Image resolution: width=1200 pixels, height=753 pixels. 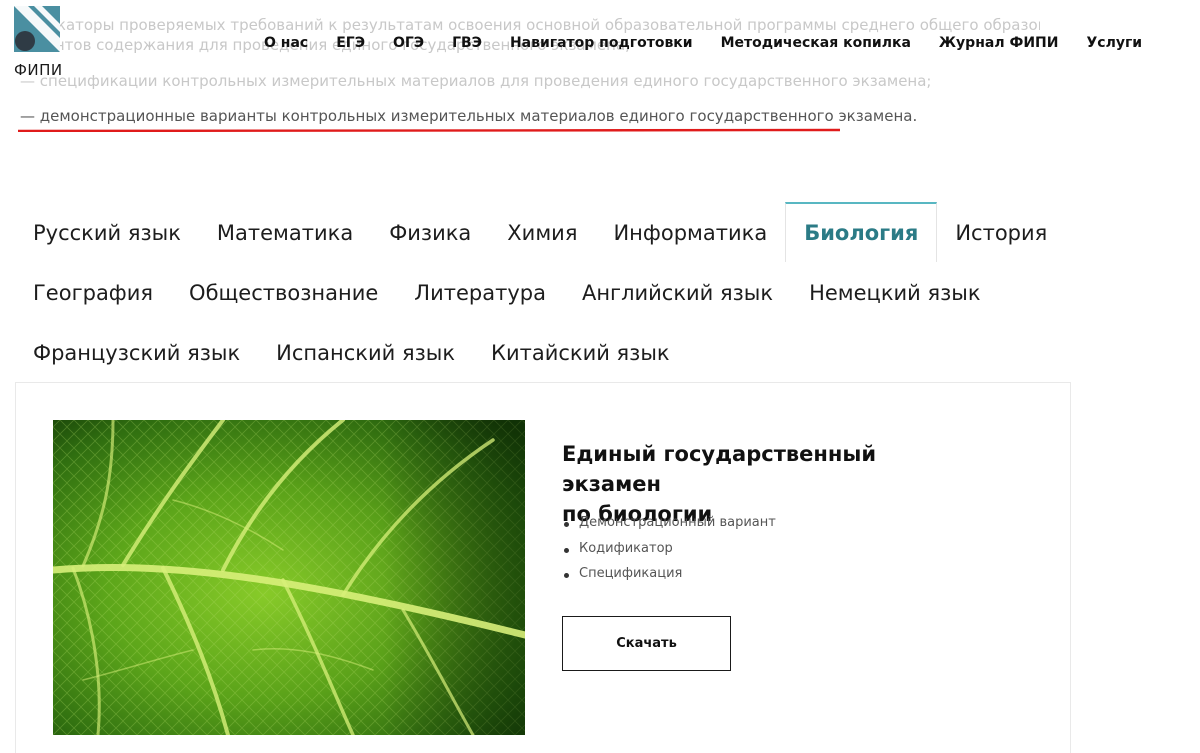 I want to click on tab-social-studies: Обществознание, so click(x=283, y=292).